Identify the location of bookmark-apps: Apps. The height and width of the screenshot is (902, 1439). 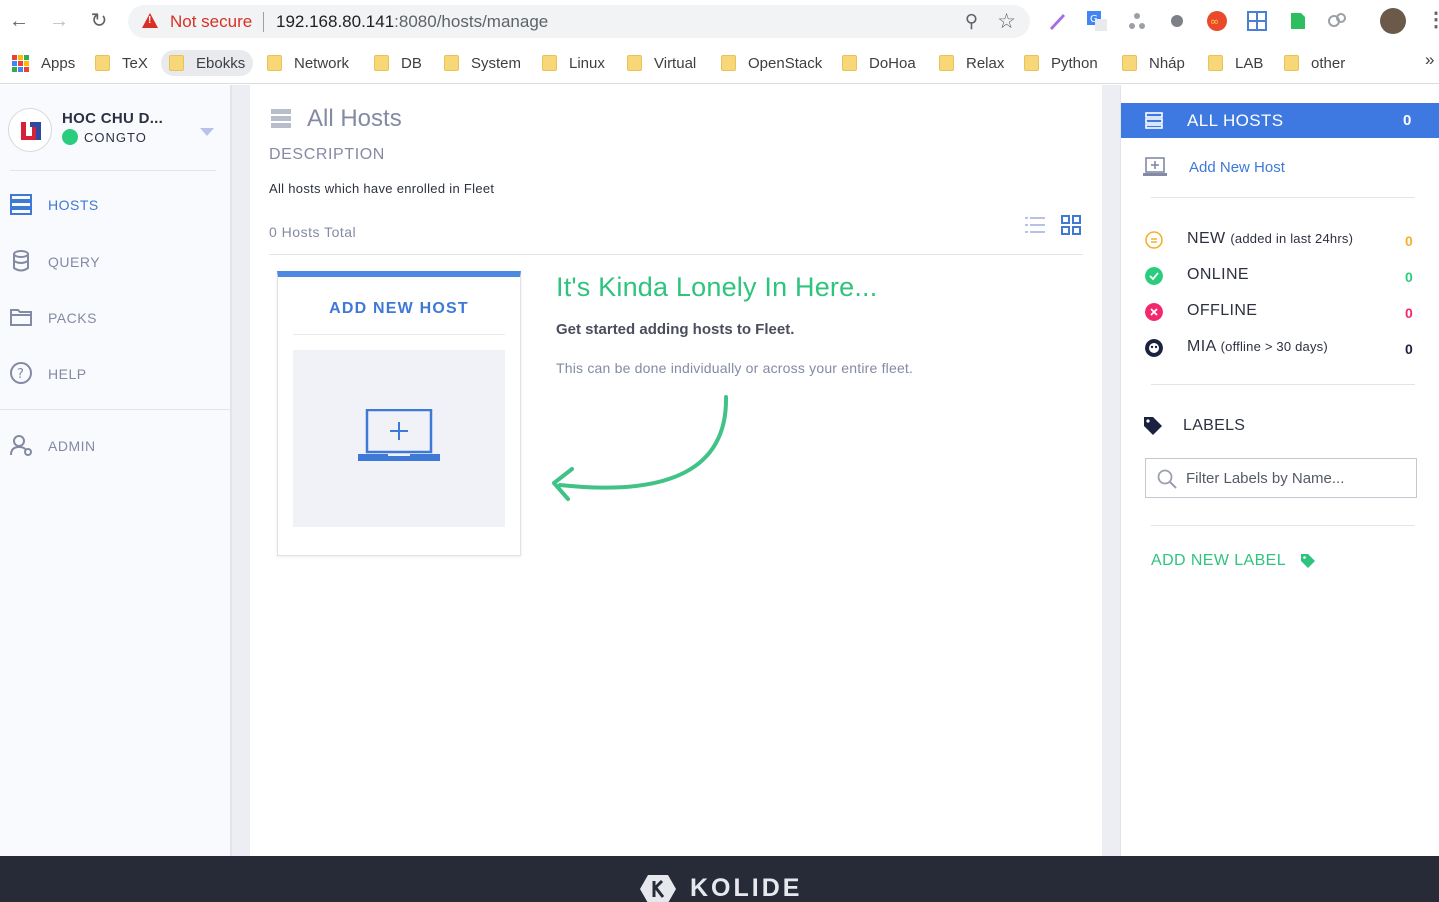
(43, 63).